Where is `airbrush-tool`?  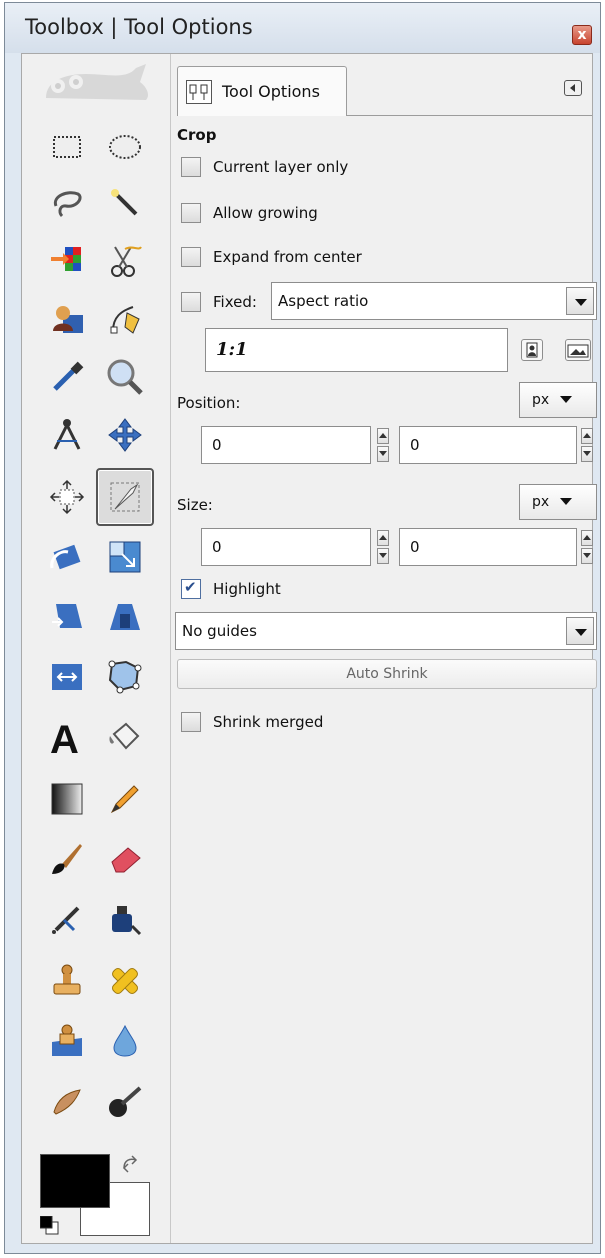
airbrush-tool is located at coordinates (67, 919).